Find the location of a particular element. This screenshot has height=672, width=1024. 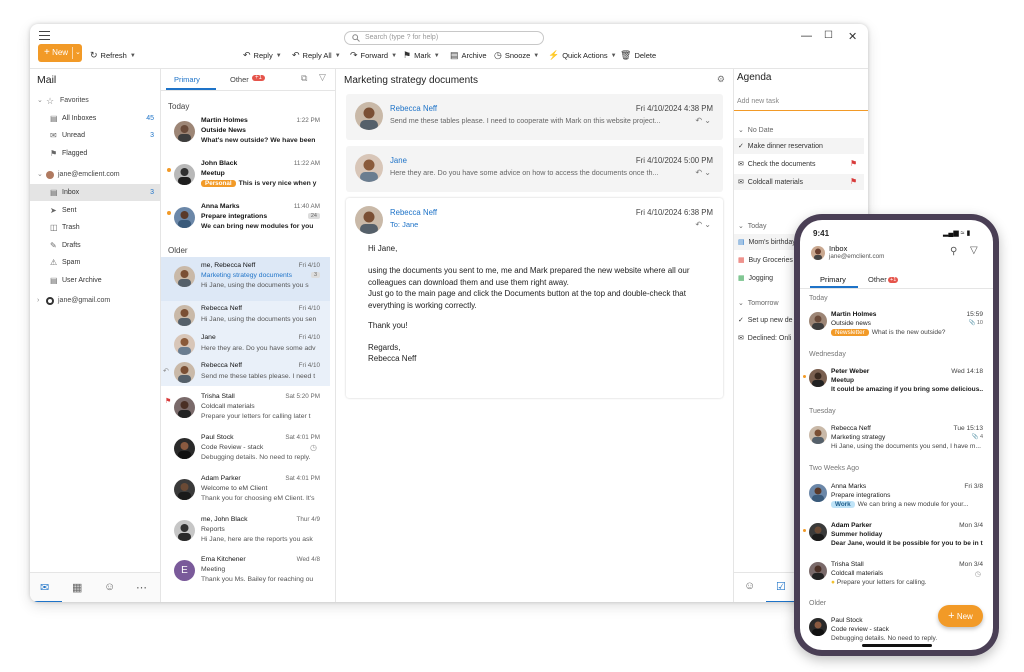

sidebar-title: Mail is located at coordinates (47, 80).